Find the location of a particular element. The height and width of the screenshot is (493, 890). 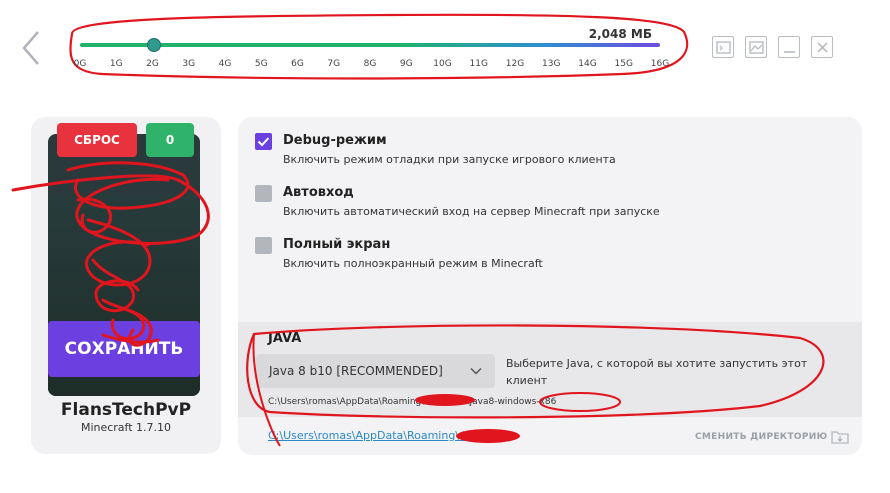

server-name: FlansTechPvP is located at coordinates (126, 410).